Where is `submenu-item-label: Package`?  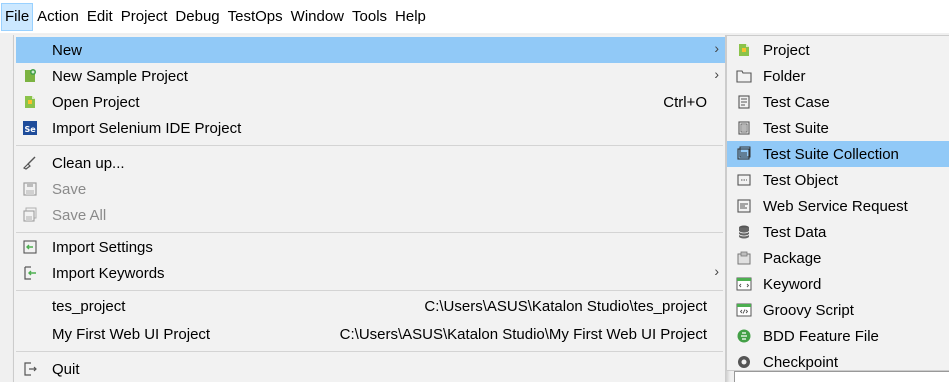 submenu-item-label: Package is located at coordinates (792, 258).